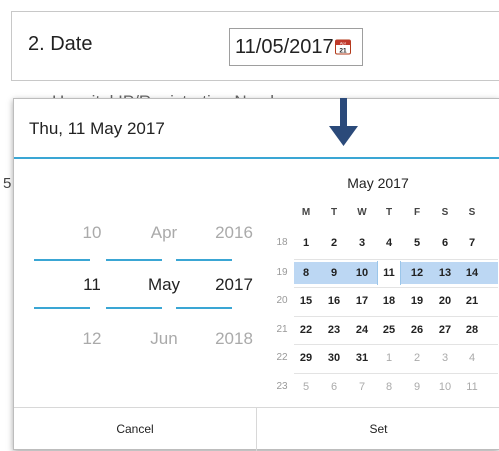  What do you see at coordinates (282, 272) in the screenshot?
I see `week-number: 19` at bounding box center [282, 272].